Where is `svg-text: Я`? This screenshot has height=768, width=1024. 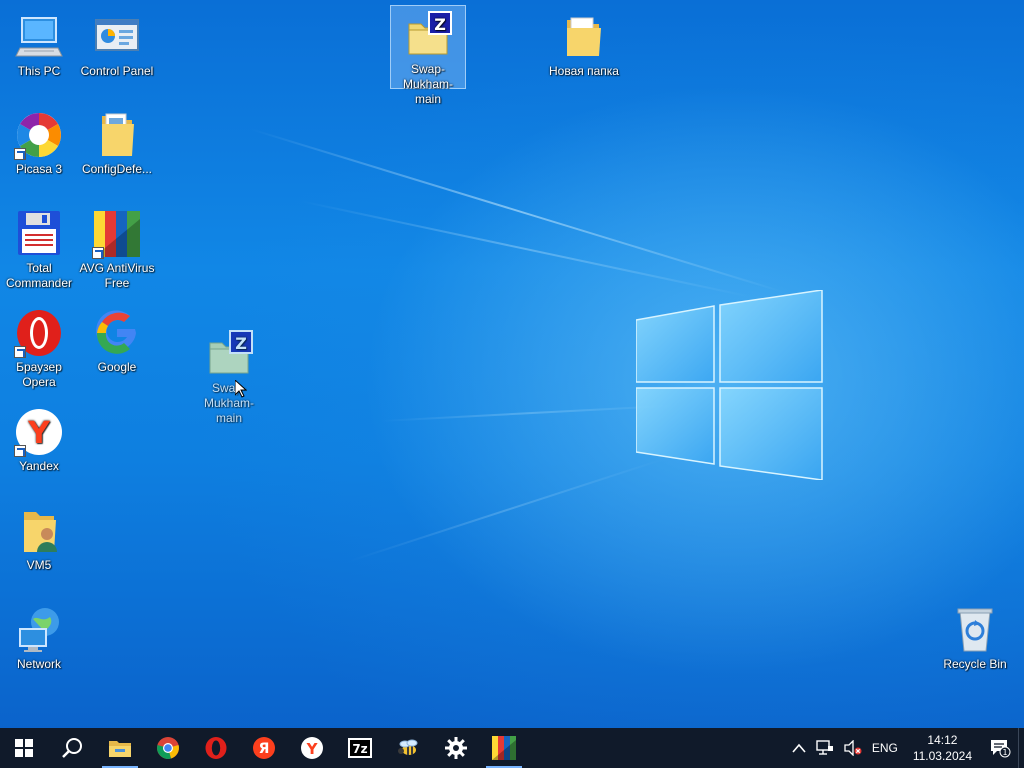 svg-text: Я is located at coordinates (264, 749).